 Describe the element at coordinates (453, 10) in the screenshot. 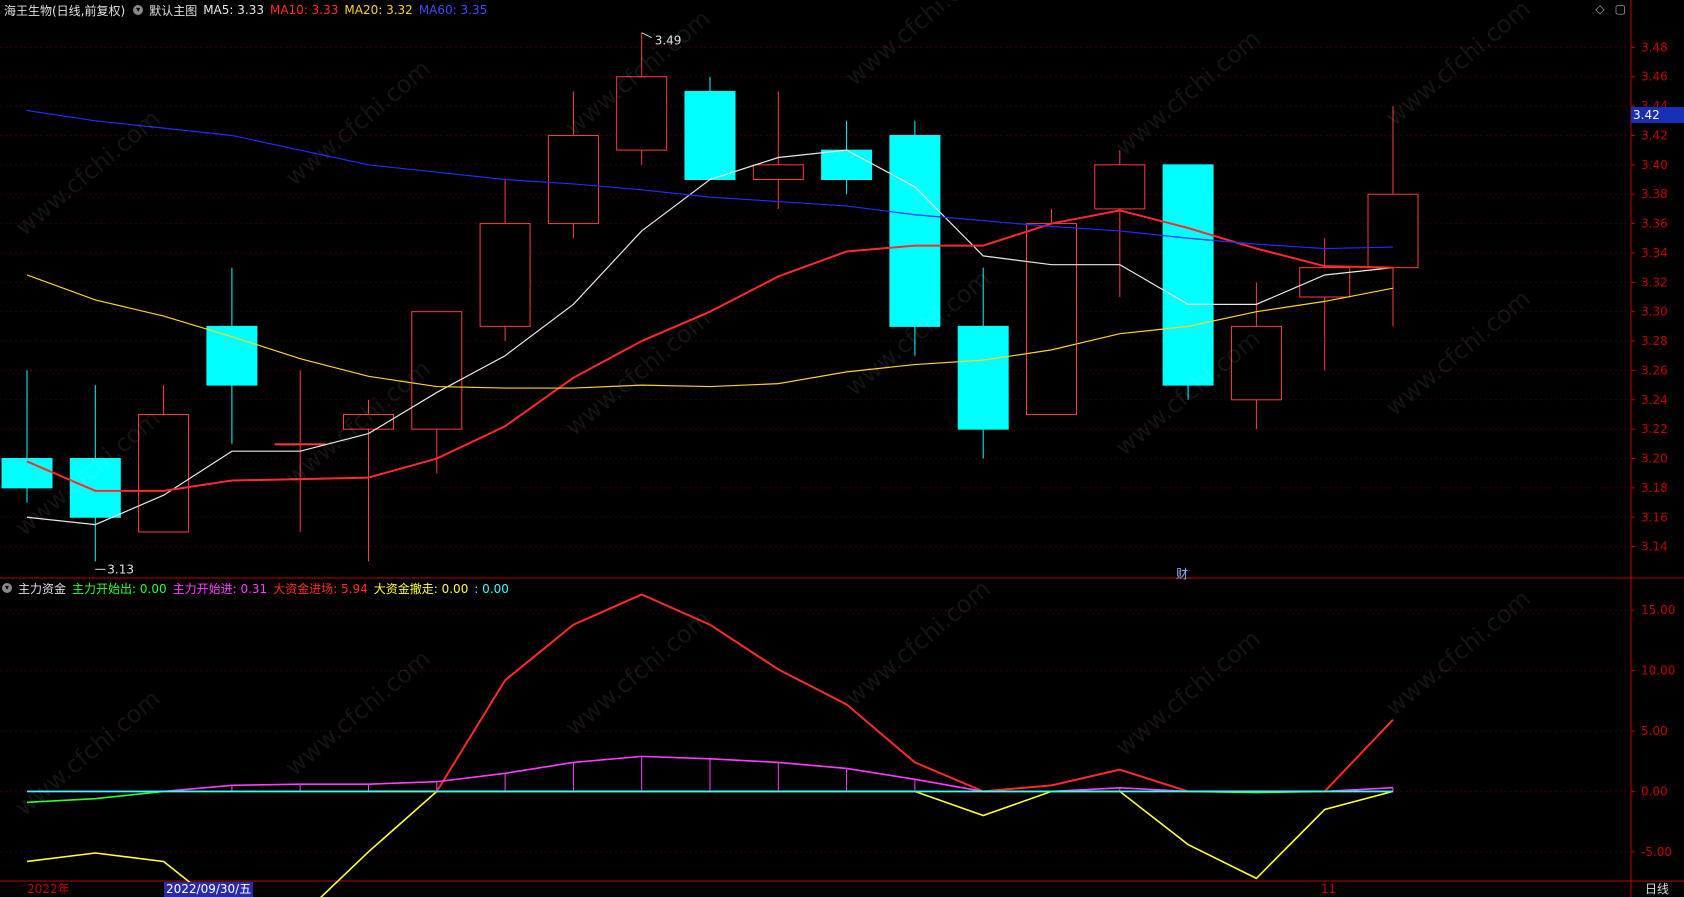

I see `ma-legend-item-3: MA60: 3.35` at that location.